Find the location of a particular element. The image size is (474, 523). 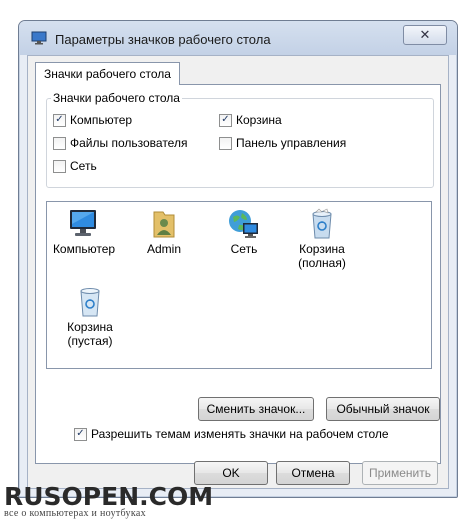

icon-item-recycle-bin-full: Корзина (полная) is located at coordinates (322, 239).